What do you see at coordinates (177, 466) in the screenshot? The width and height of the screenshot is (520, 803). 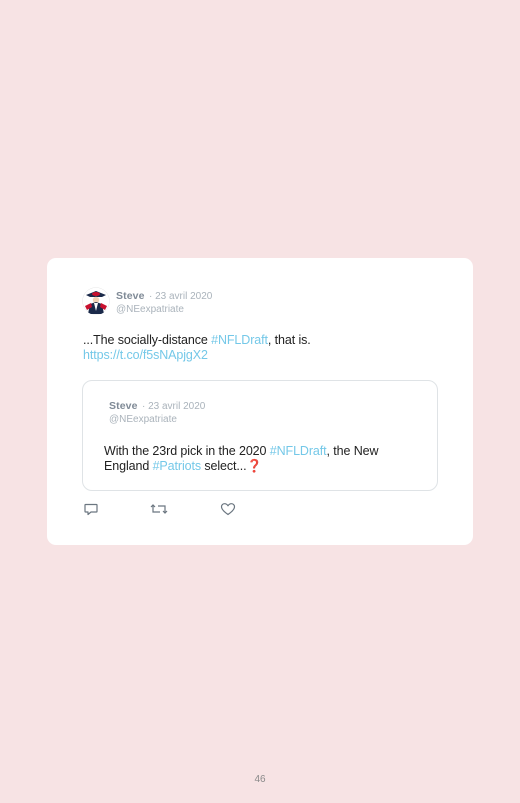 I see `hashtag-link: #Patriots` at bounding box center [177, 466].